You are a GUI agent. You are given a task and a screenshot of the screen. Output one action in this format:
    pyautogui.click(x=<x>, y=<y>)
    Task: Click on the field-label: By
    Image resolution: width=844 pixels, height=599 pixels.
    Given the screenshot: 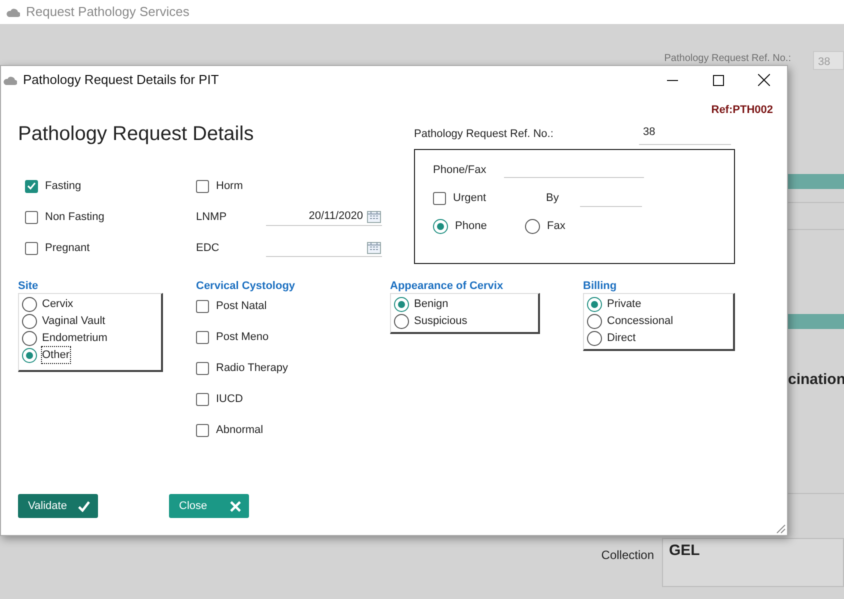 What is the action you would take?
    pyautogui.click(x=553, y=198)
    